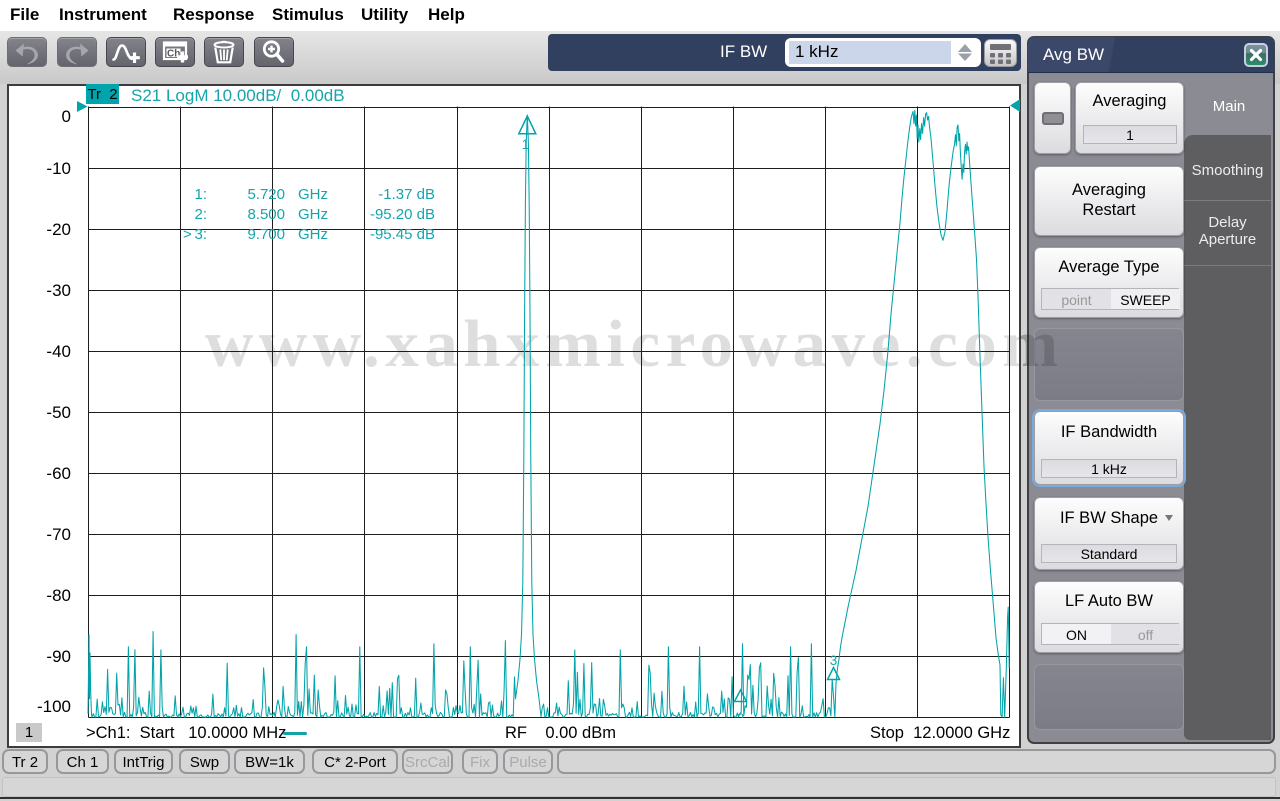  What do you see at coordinates (526, 144) in the screenshot?
I see `svg-text: 1` at bounding box center [526, 144].